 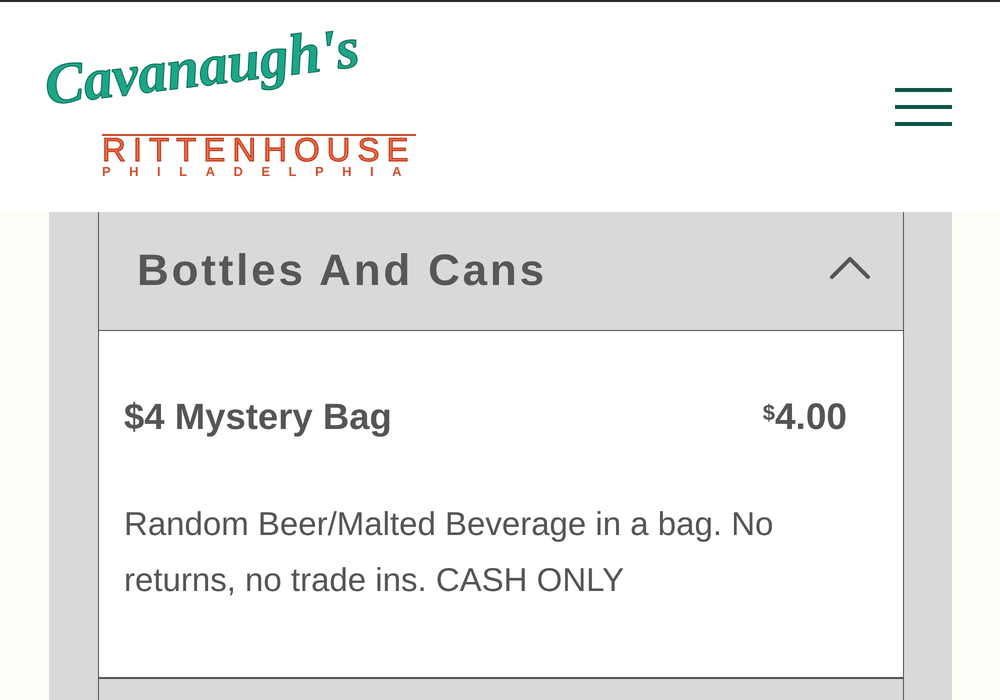 What do you see at coordinates (501, 689) in the screenshot?
I see `accordion-header` at bounding box center [501, 689].